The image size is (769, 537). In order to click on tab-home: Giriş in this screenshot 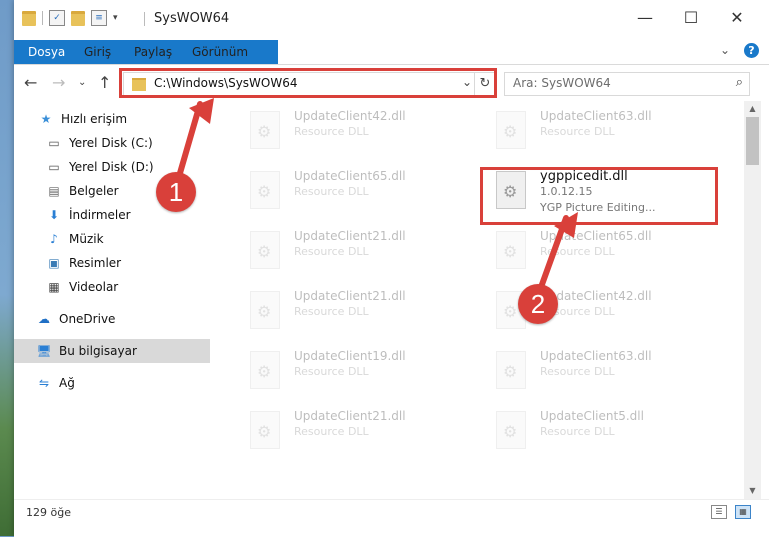, I will do `click(97, 52)`.